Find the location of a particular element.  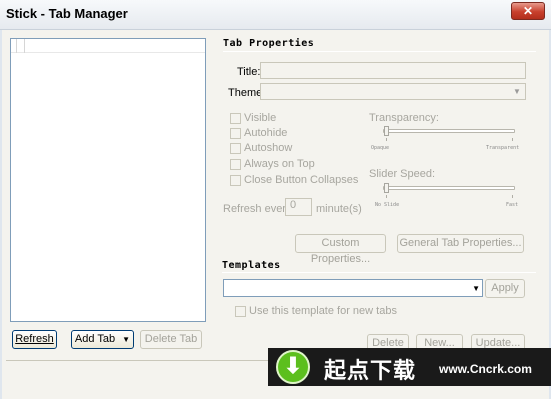

watermark-banner: ⬇ 起点下载 www.Cncrk.com is located at coordinates (409, 367).